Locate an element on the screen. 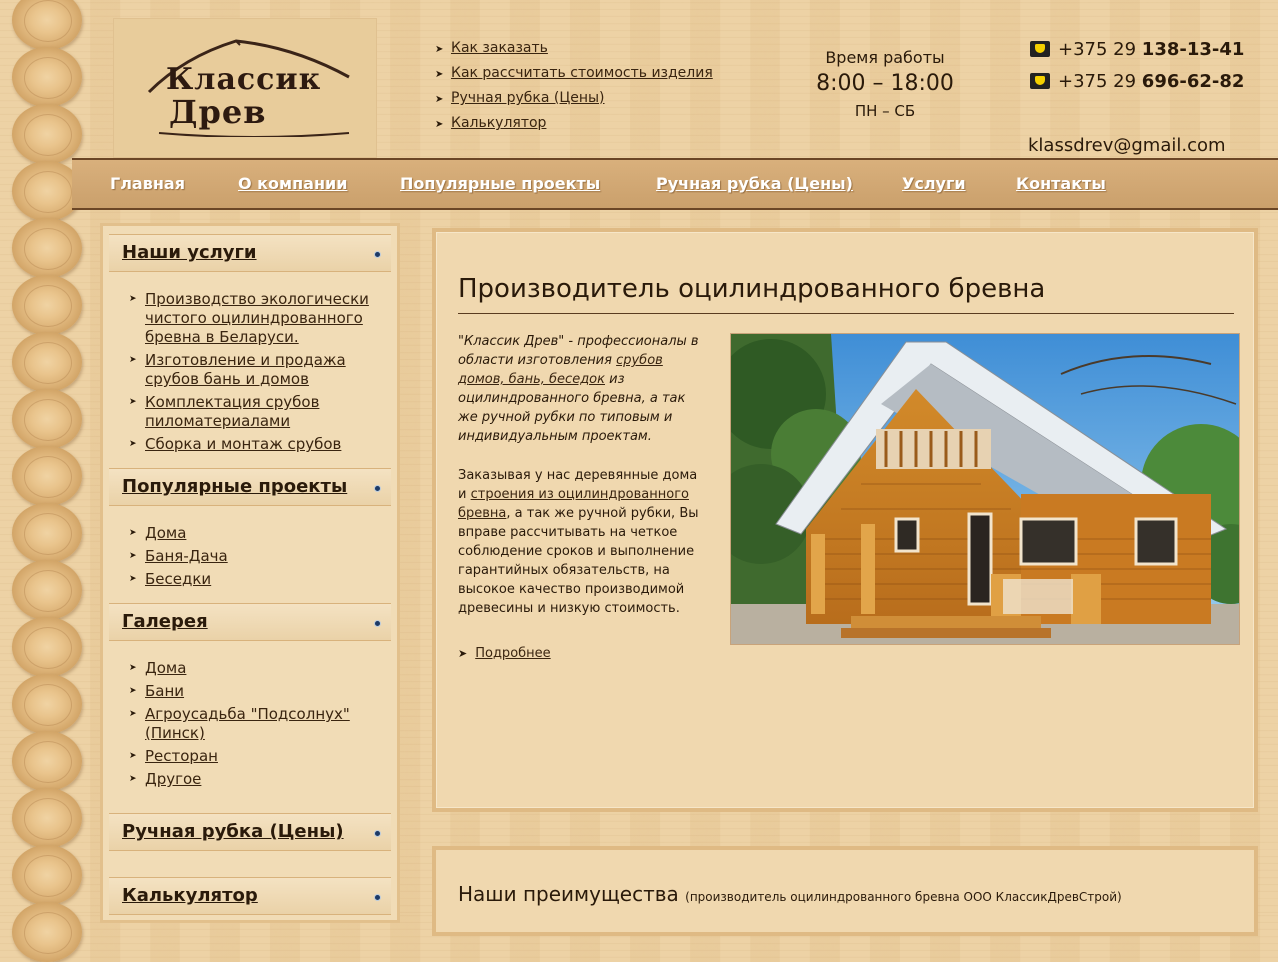  nav-popular-projects: Популярные проекты is located at coordinates (500, 183).